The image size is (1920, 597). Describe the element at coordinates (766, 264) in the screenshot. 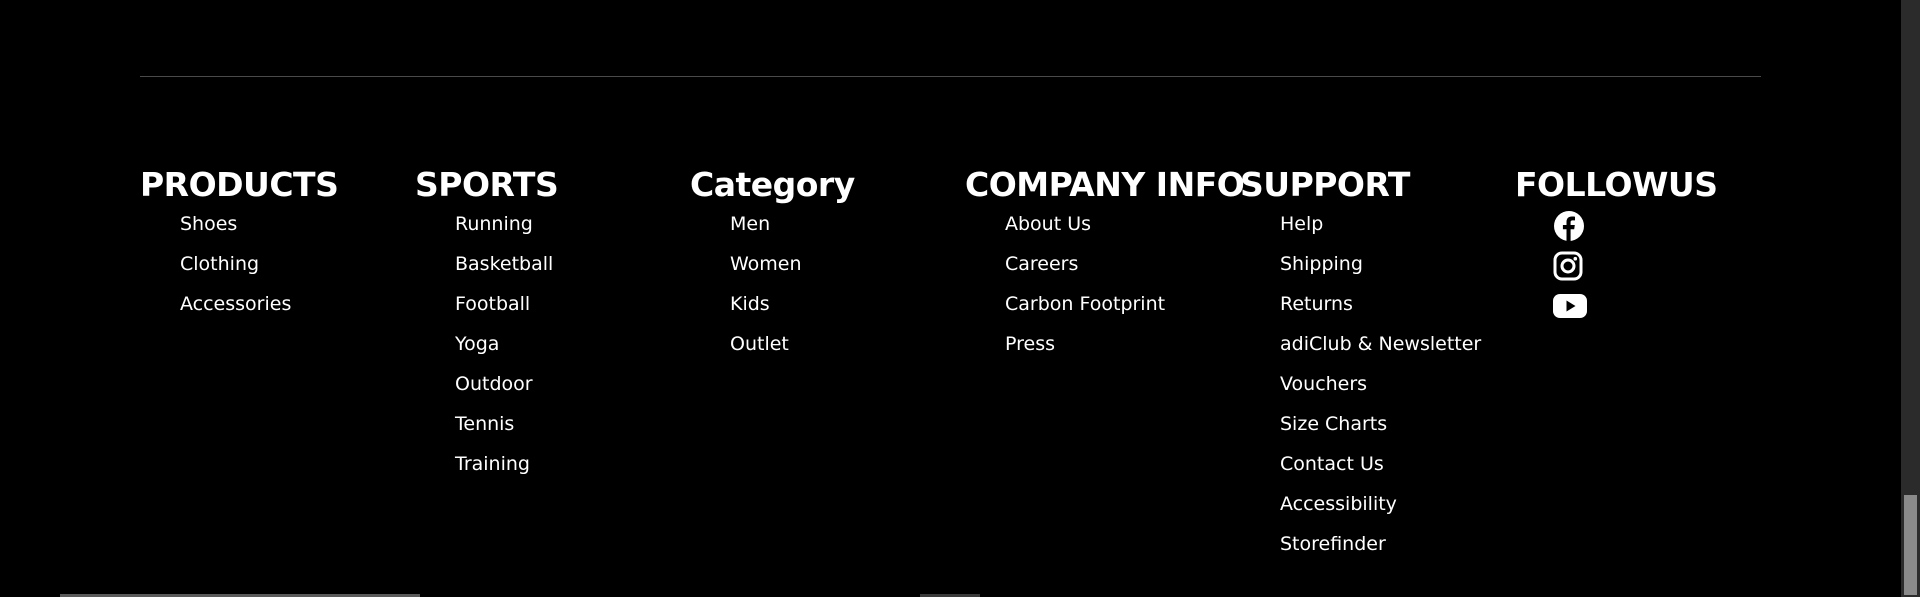

I see `footer-link-women: Women` at that location.